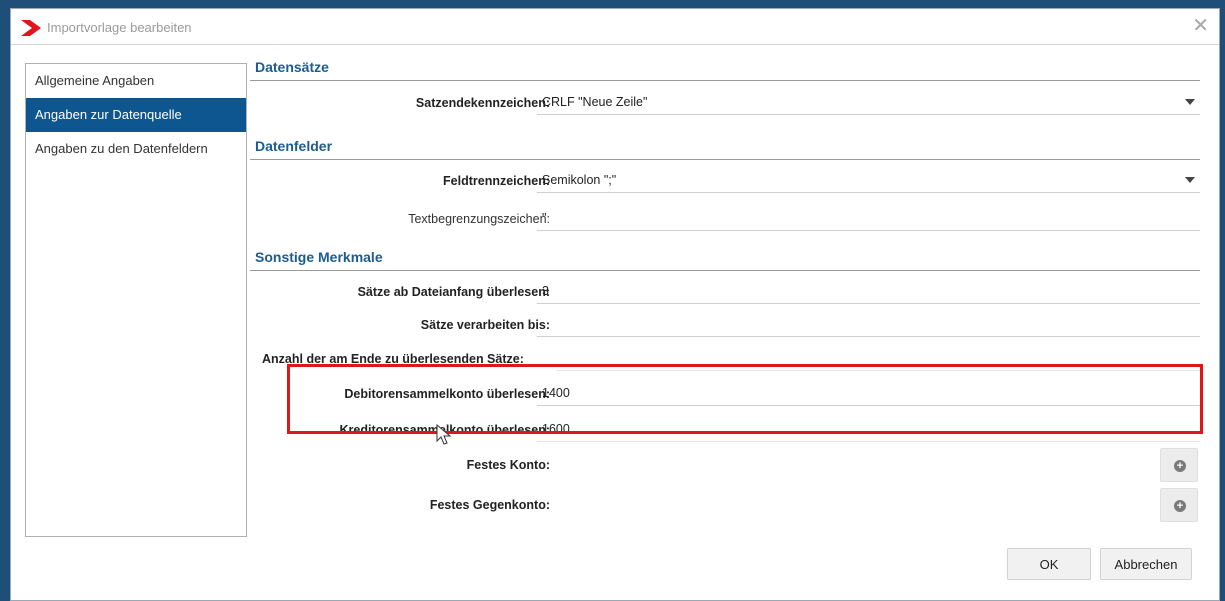 Image resolution: width=1225 pixels, height=601 pixels. Describe the element at coordinates (294, 146) in the screenshot. I see `section-title-datenfelder: Datenfelder` at that location.